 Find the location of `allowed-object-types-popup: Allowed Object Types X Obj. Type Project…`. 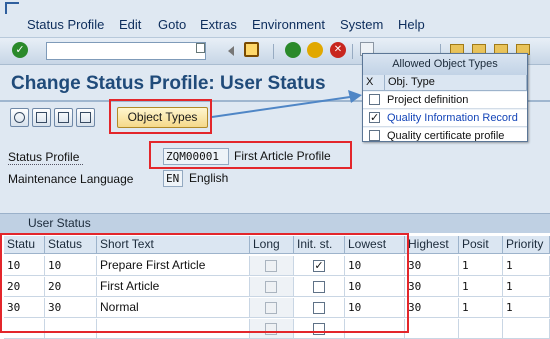

allowed-object-types-popup: Allowed Object Types X Obj. Type Project… is located at coordinates (445, 97).